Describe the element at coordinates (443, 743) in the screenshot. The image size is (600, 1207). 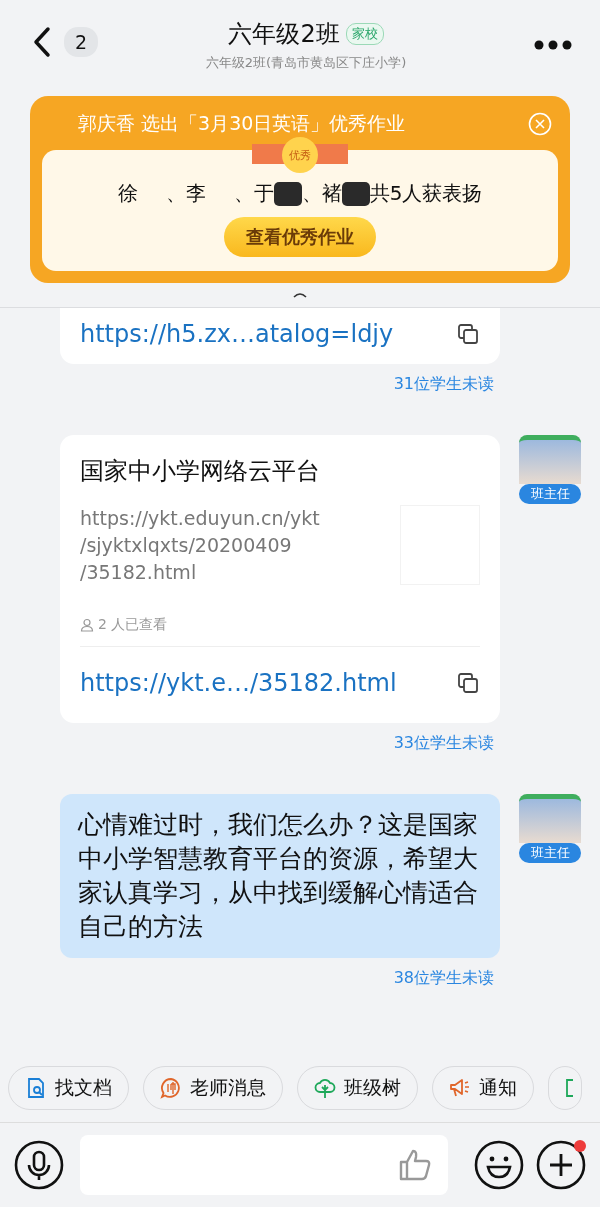
I see `unread-status: 33位学生未读` at that location.